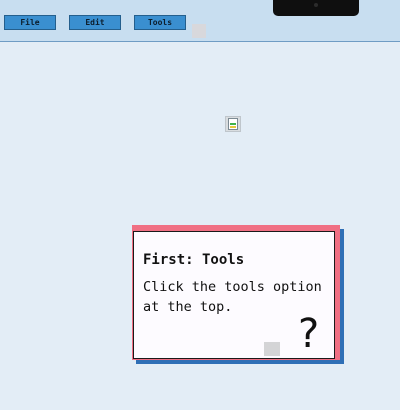 The height and width of the screenshot is (410, 400). I want to click on camera-dot, so click(316, 5).